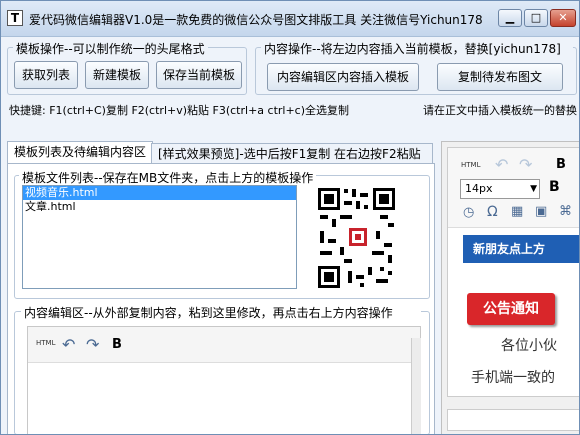 The height and width of the screenshot is (435, 580). What do you see at coordinates (117, 344) in the screenshot?
I see `bold-icon: B` at bounding box center [117, 344].